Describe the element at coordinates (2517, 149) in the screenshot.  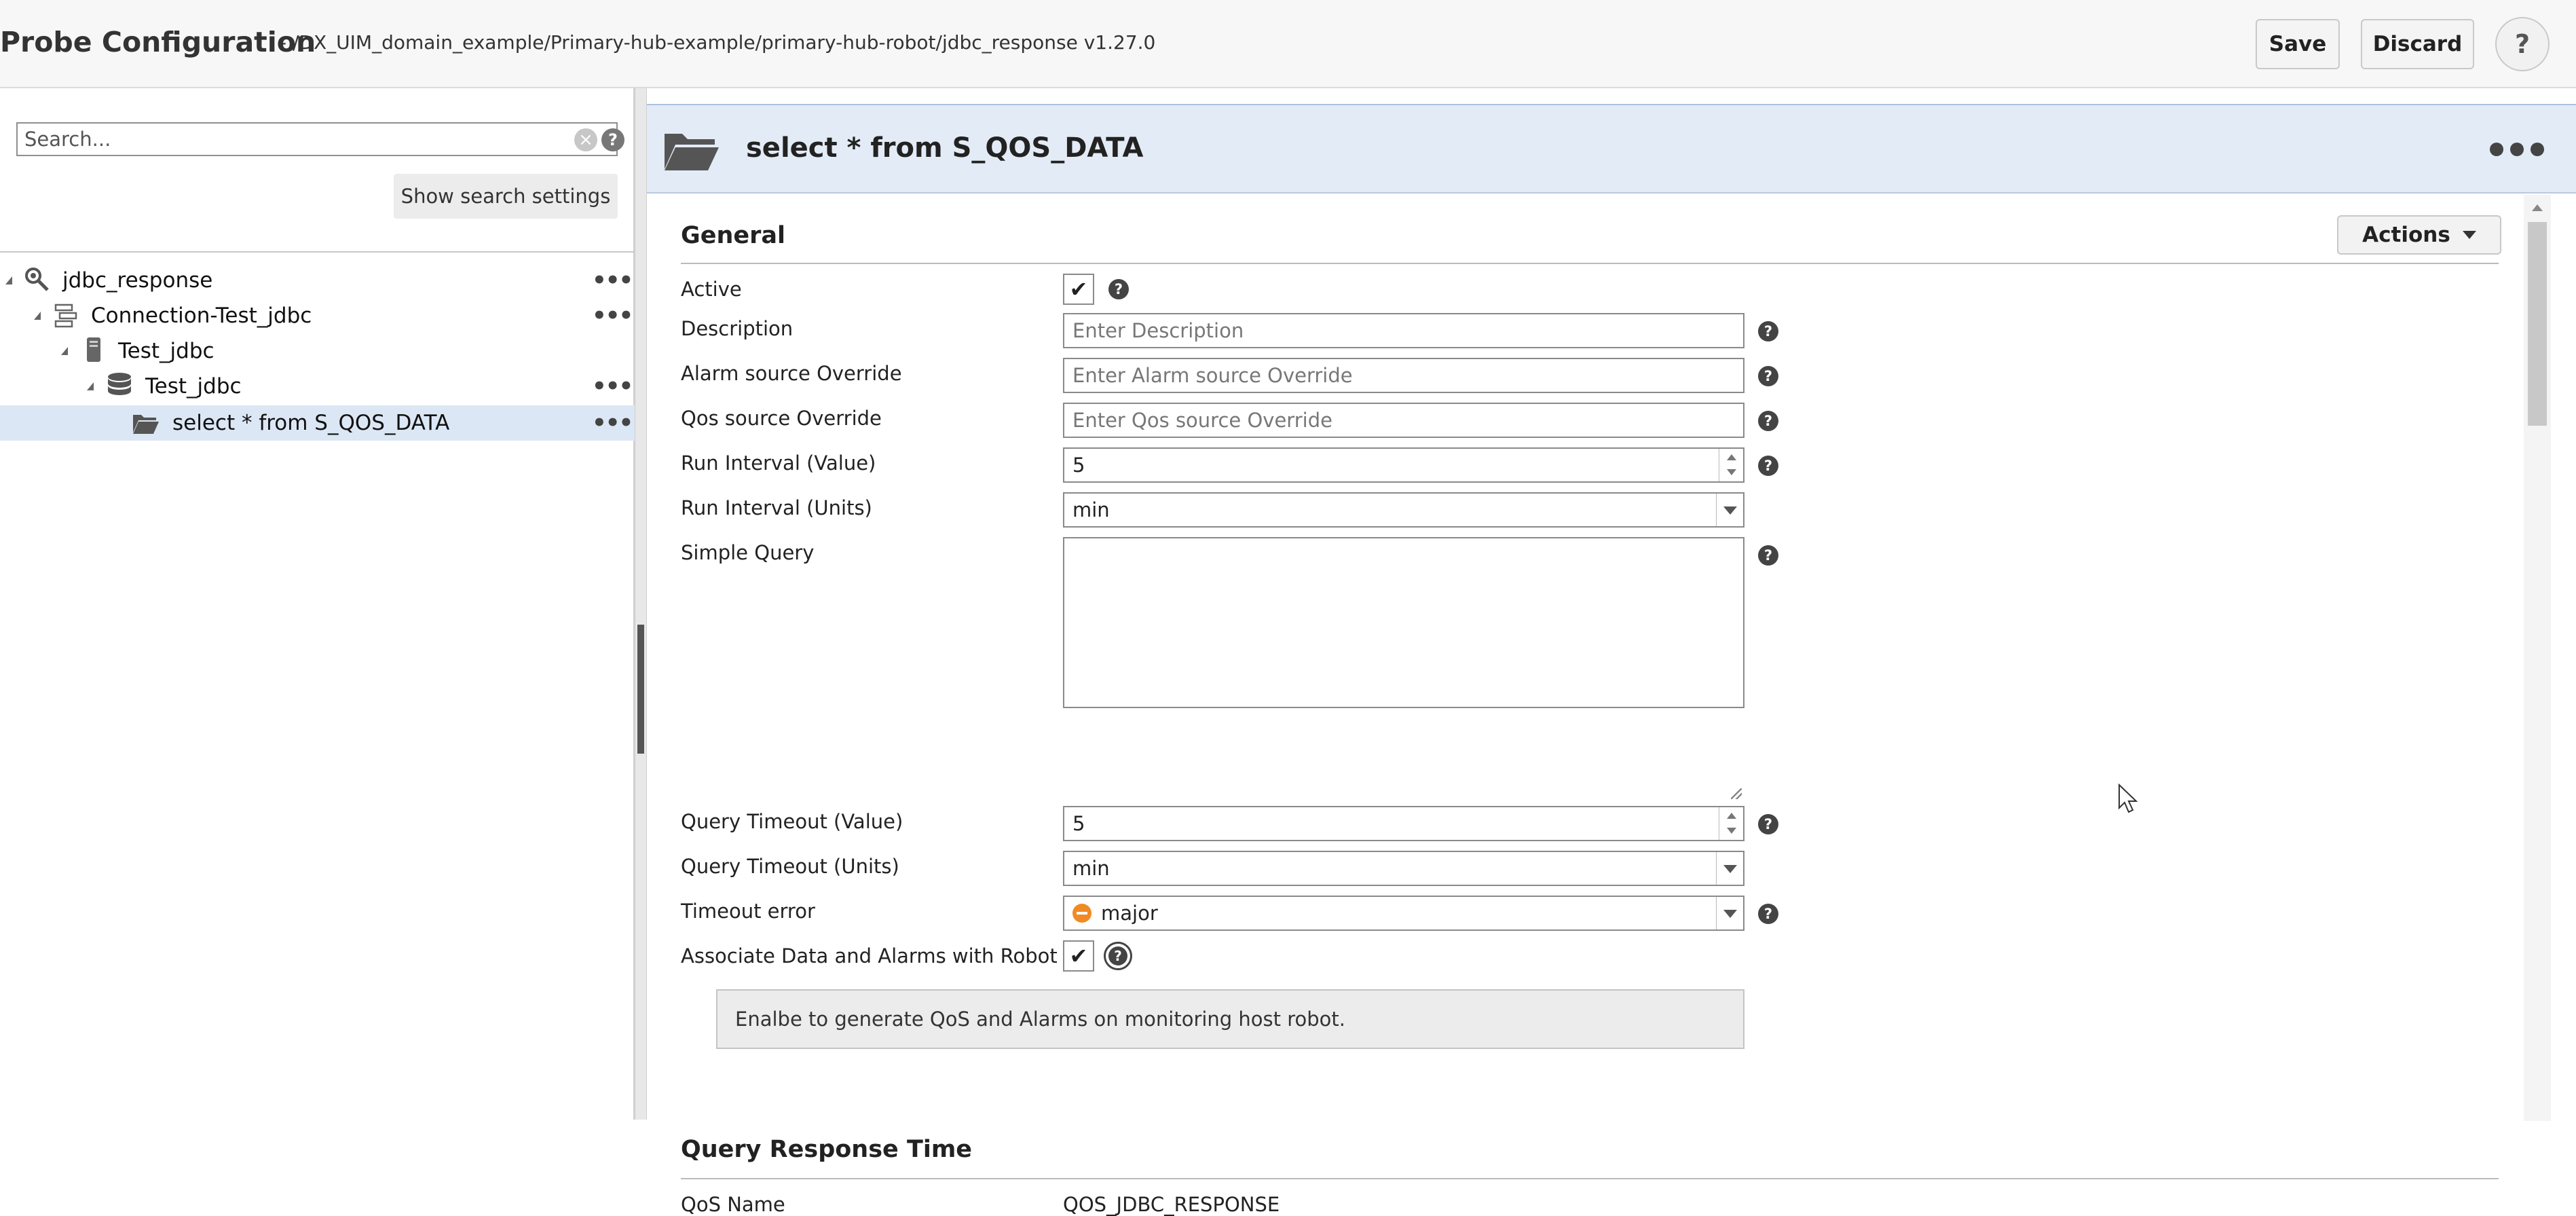
I see `more-options-icon` at that location.